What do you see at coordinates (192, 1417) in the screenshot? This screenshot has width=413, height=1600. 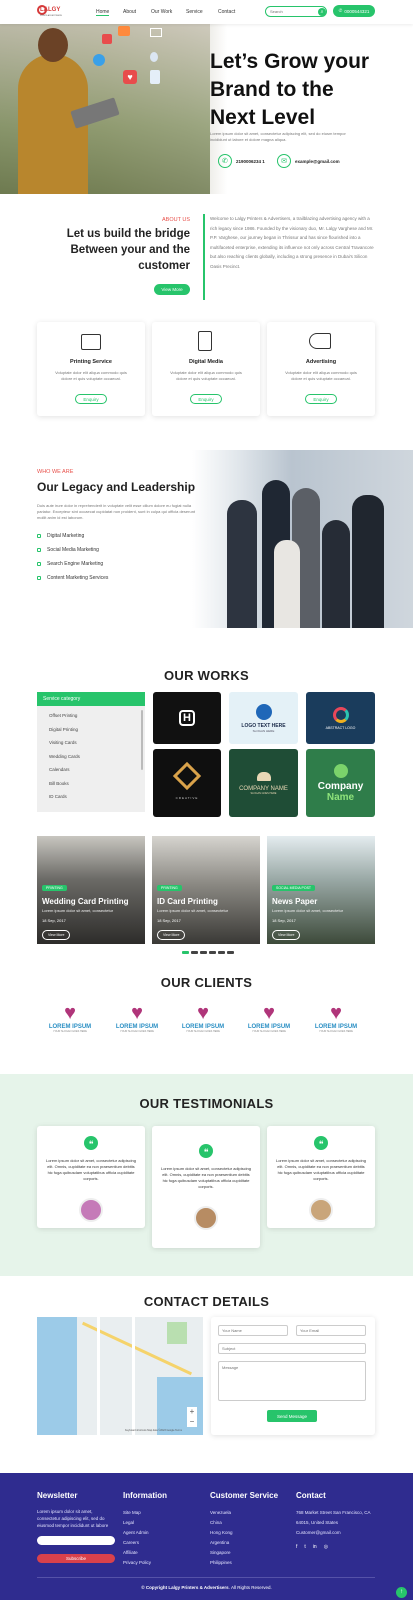 I see `map-zoom-controls: + −` at bounding box center [192, 1417].